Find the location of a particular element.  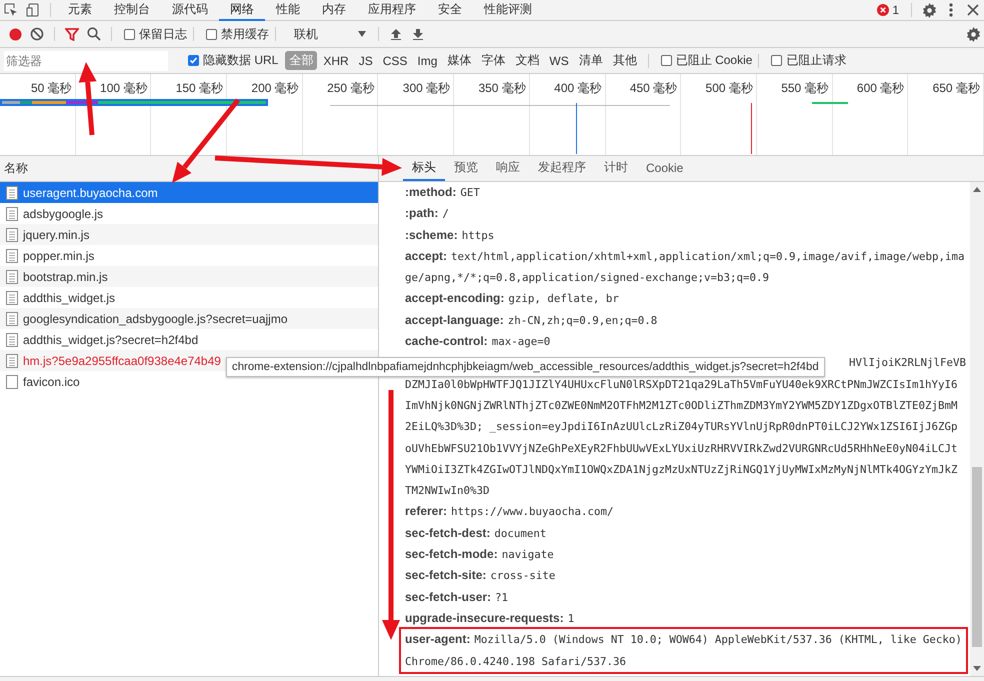

type-filter: CSS is located at coordinates (395, 60).